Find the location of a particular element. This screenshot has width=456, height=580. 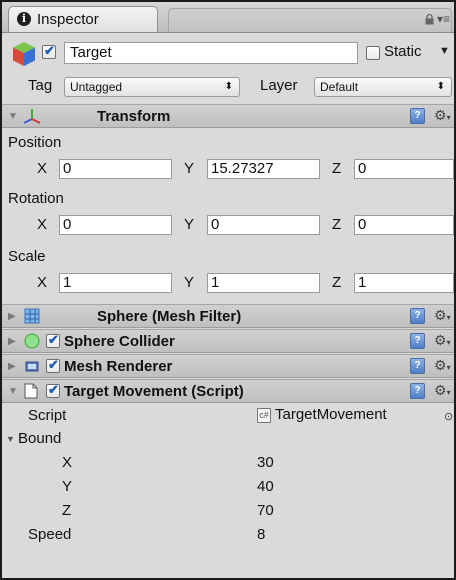

tag-label: Tag is located at coordinates (40, 85).